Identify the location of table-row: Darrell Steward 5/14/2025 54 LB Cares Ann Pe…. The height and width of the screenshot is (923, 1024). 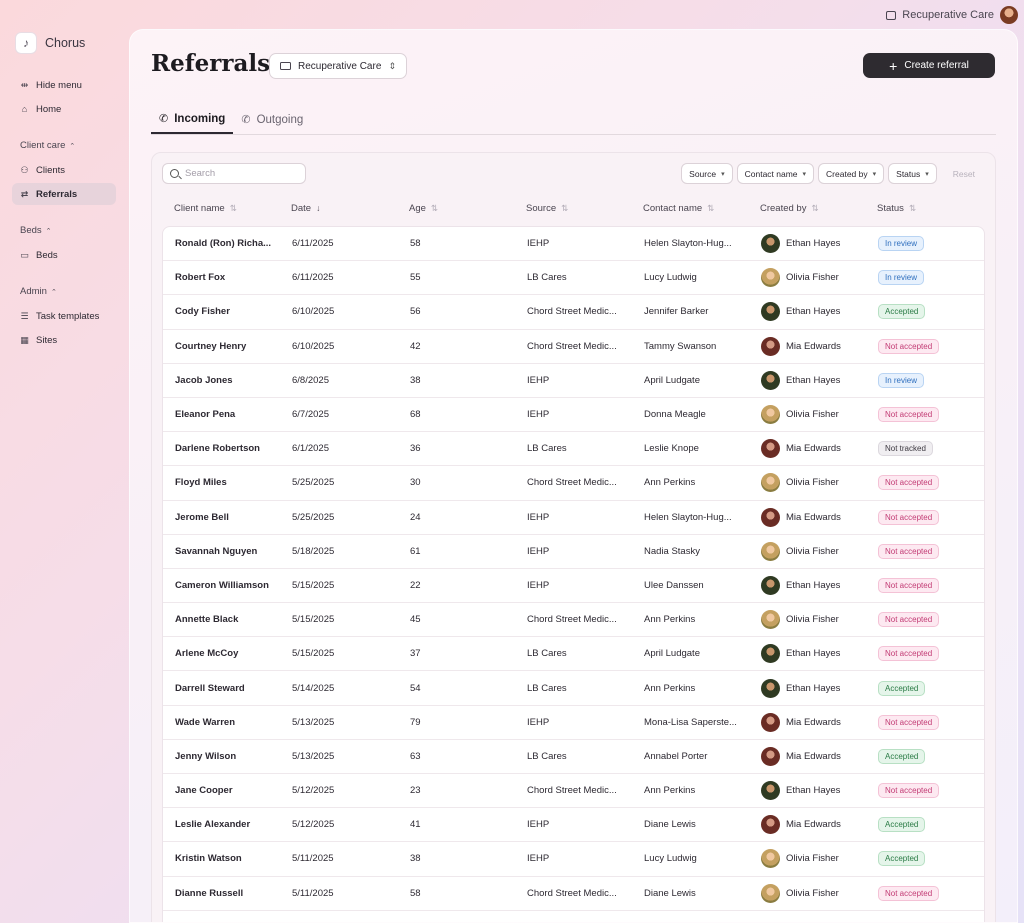
(573, 688).